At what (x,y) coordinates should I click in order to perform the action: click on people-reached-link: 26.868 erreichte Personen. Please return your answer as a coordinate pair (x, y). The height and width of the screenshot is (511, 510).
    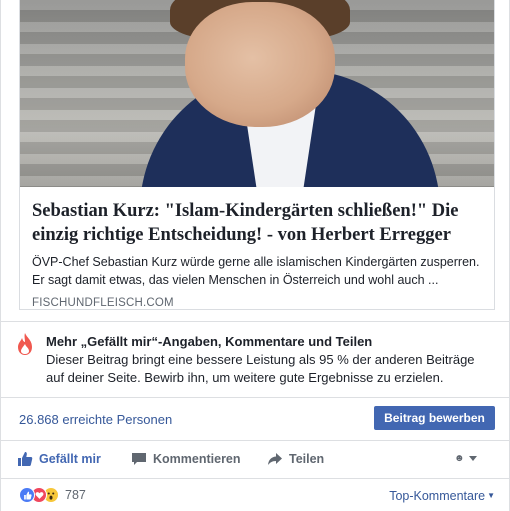
    Looking at the image, I should click on (95, 419).